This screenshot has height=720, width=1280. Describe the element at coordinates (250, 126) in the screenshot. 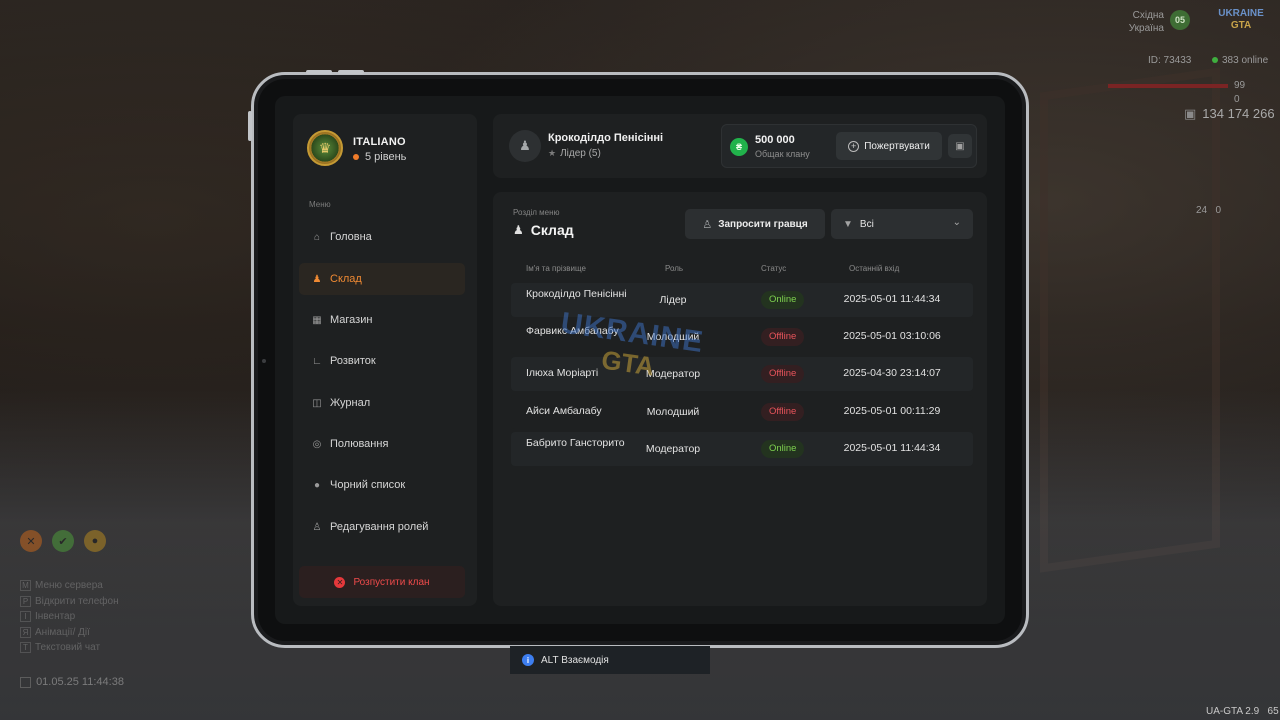

I see `tablet-side-button` at that location.